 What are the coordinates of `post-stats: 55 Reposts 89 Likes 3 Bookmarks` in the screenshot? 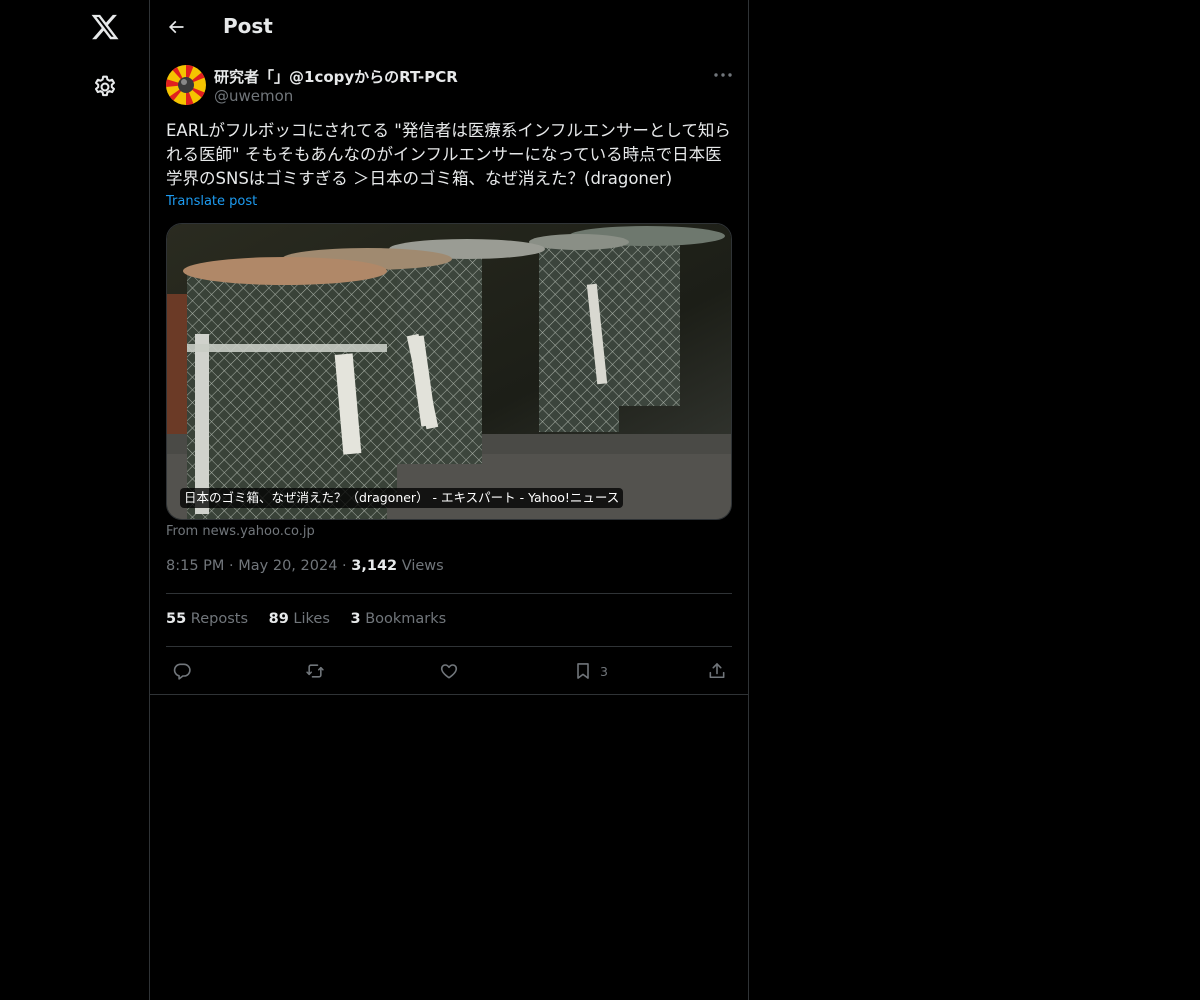 It's located at (314, 619).